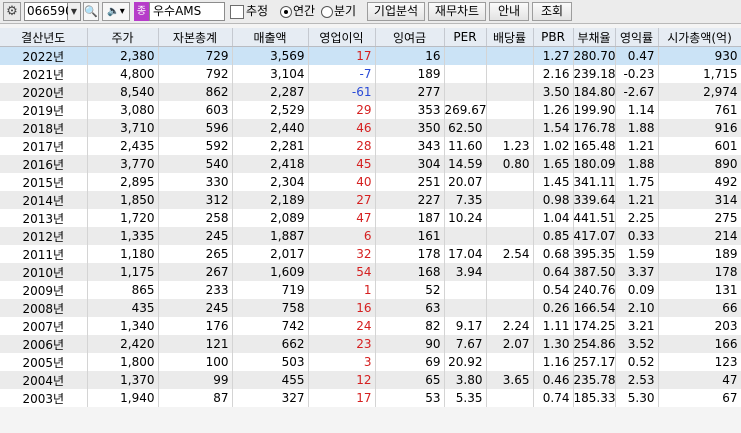  Describe the element at coordinates (553, 55) in the screenshot. I see `table-cell: 1.27` at that location.